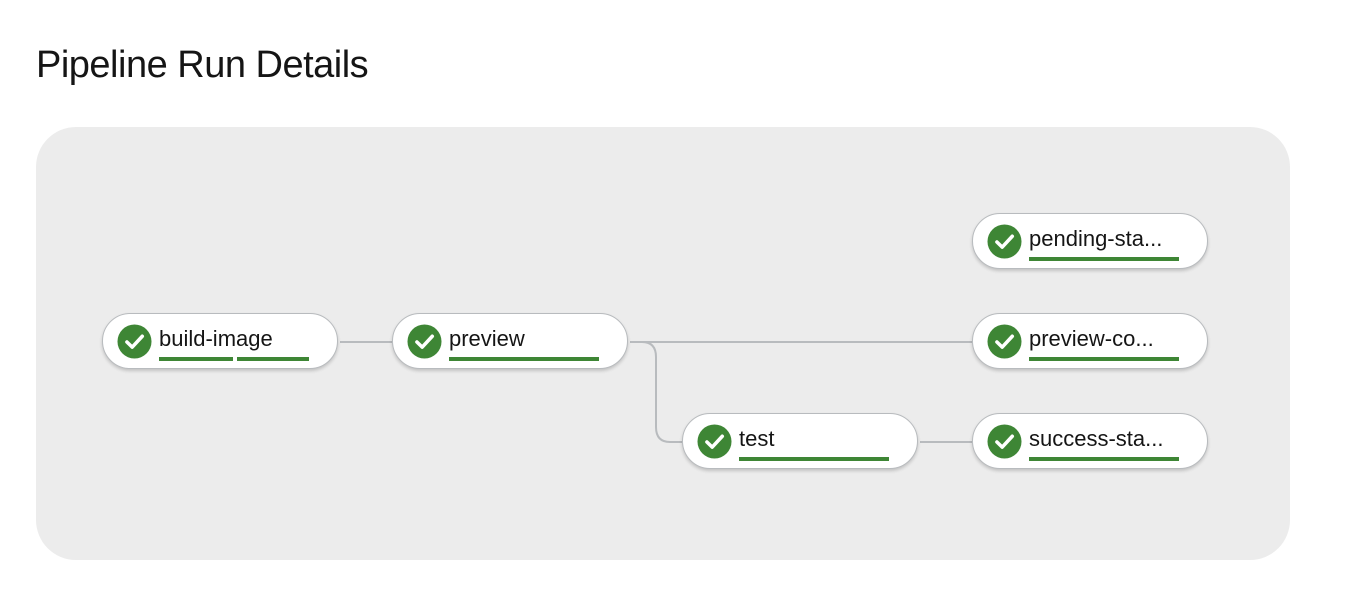  I want to click on task-node-preview: preview, so click(510, 341).